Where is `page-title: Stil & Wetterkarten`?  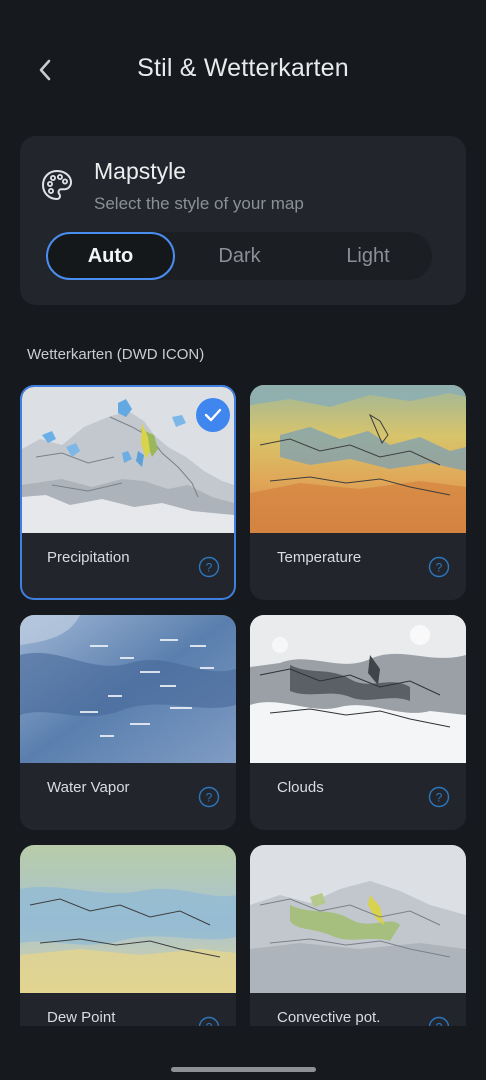 page-title: Stil & Wetterkarten is located at coordinates (243, 68).